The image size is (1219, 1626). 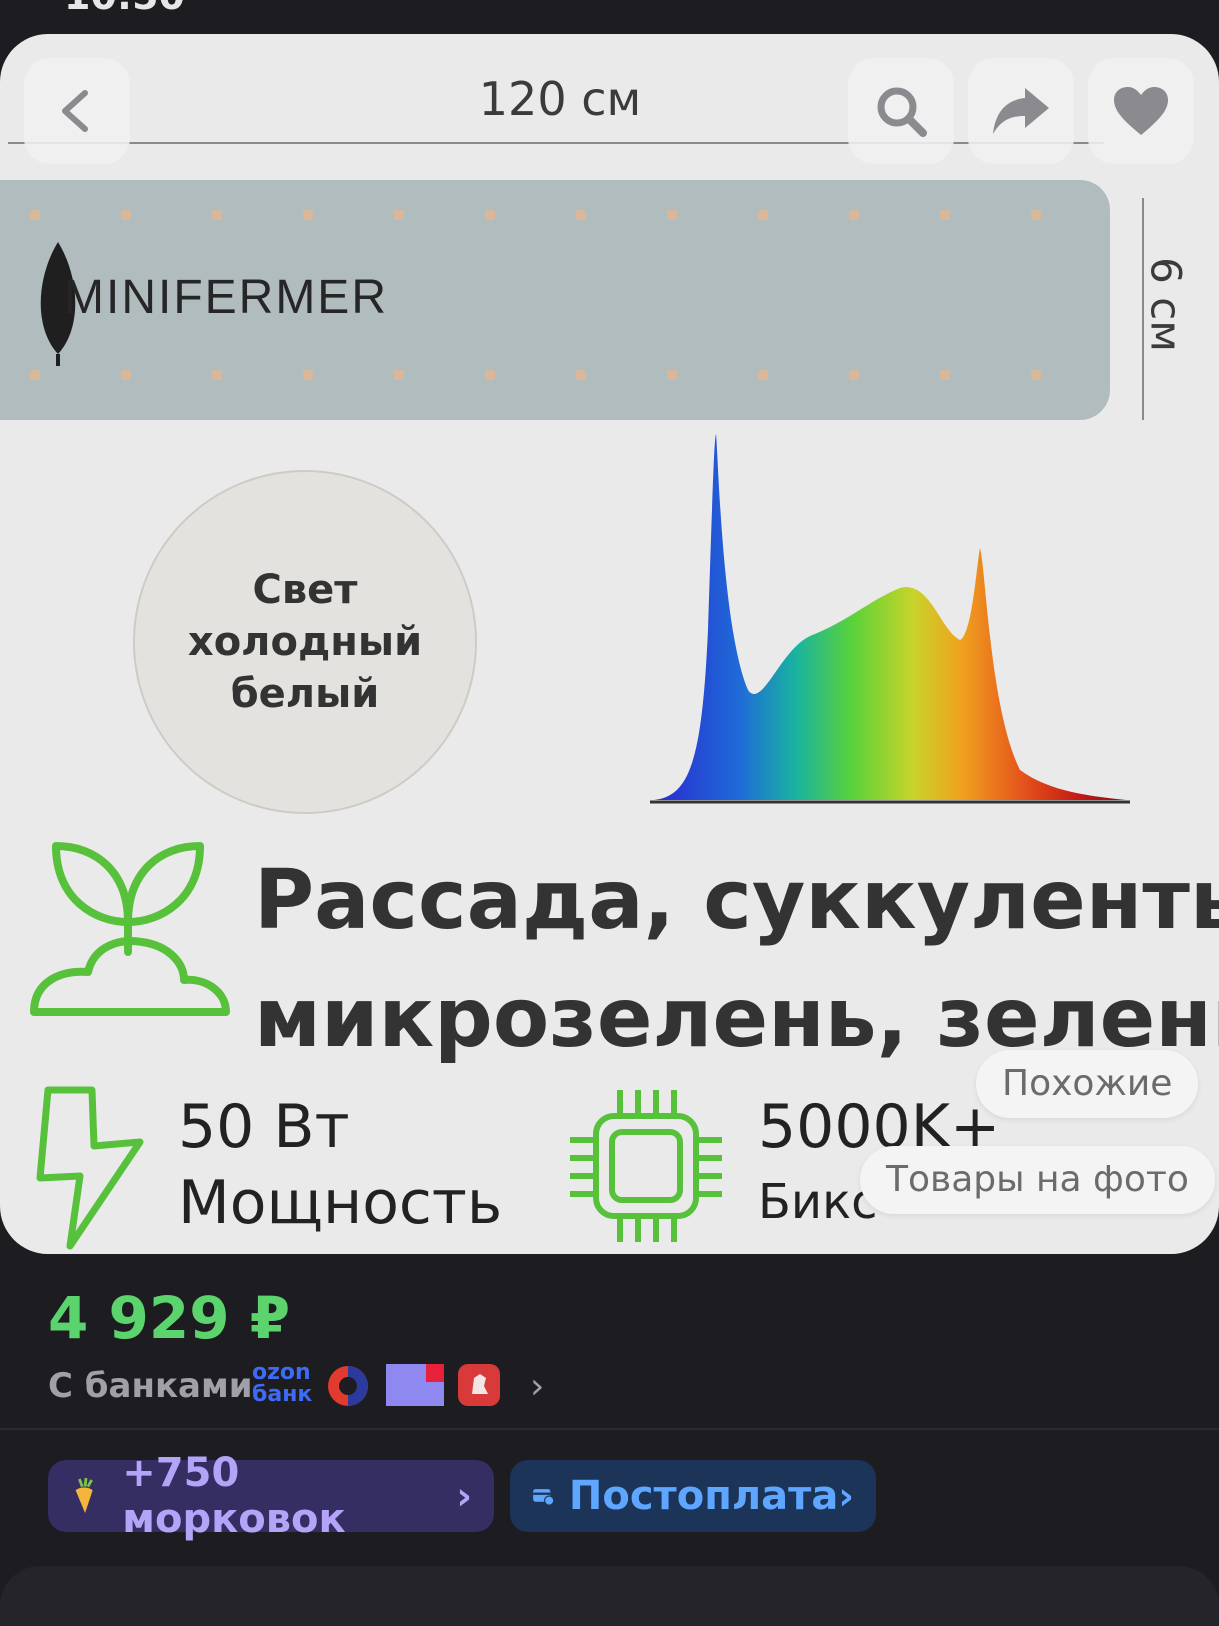 I want to click on card-clock-icon, so click(x=544, y=1497).